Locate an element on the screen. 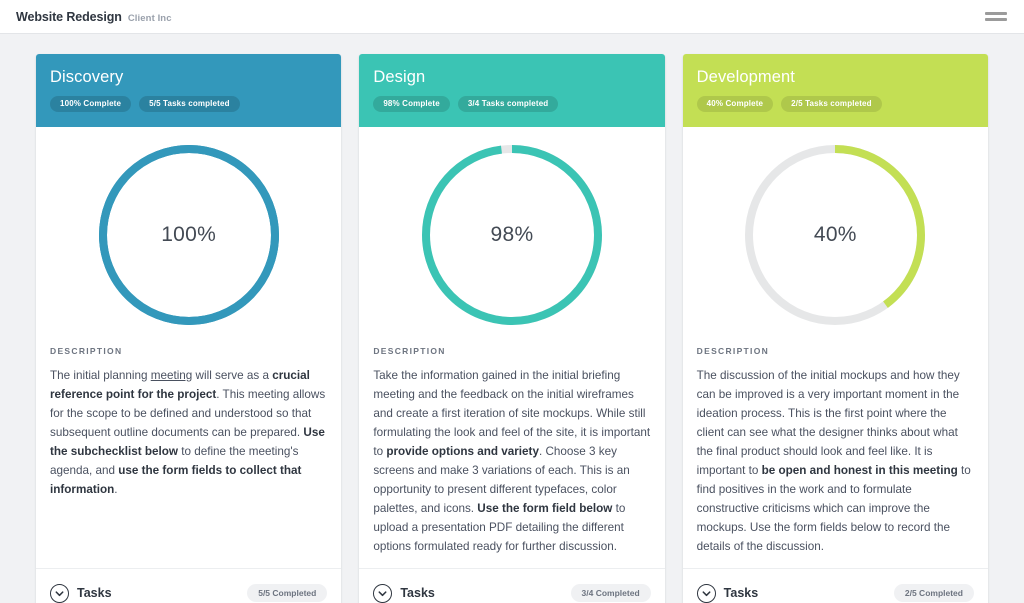 Image resolution: width=1024 pixels, height=603 pixels. percent-complete-badge: 100% Complete is located at coordinates (91, 104).